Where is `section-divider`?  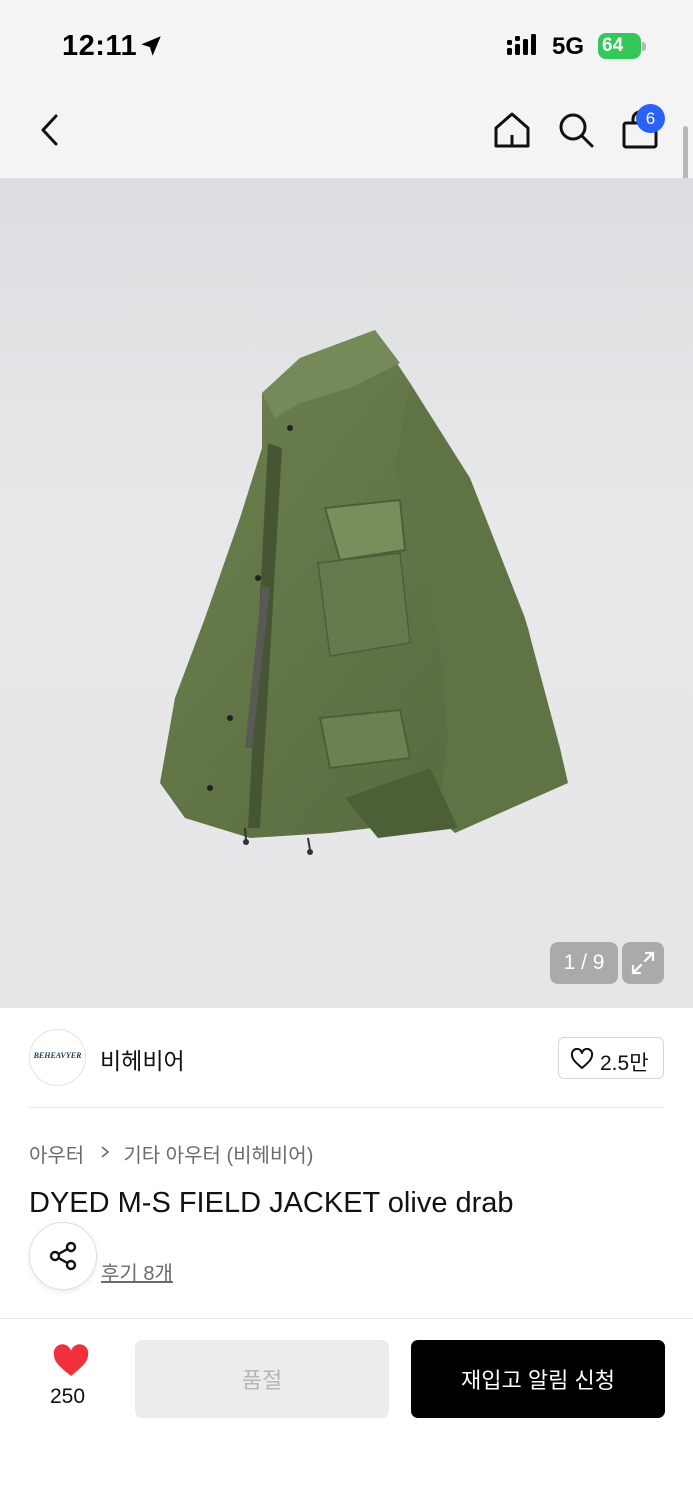
section-divider is located at coordinates (346, 1107).